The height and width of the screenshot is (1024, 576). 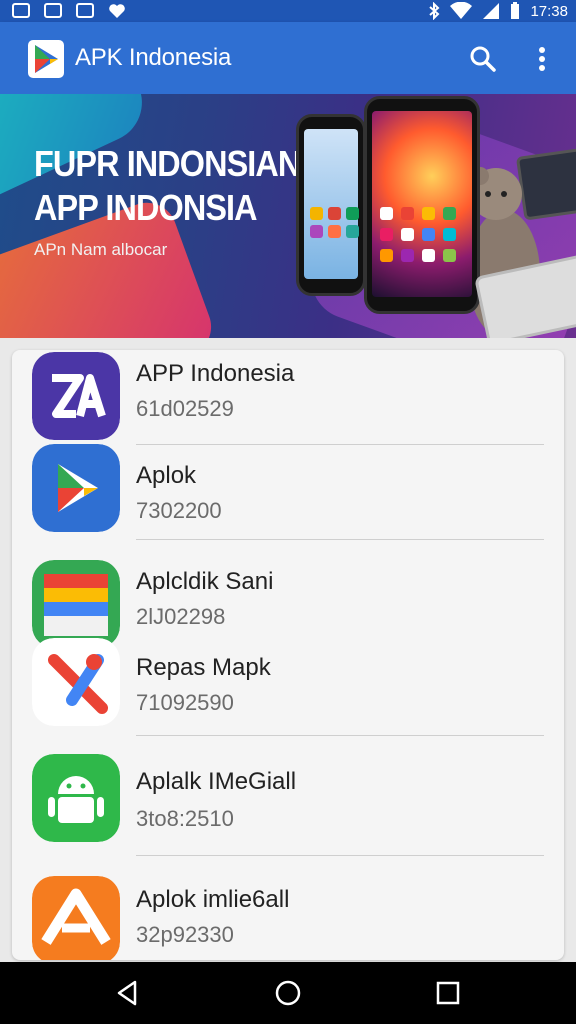 What do you see at coordinates (448, 993) in the screenshot?
I see `recents-icon` at bounding box center [448, 993].